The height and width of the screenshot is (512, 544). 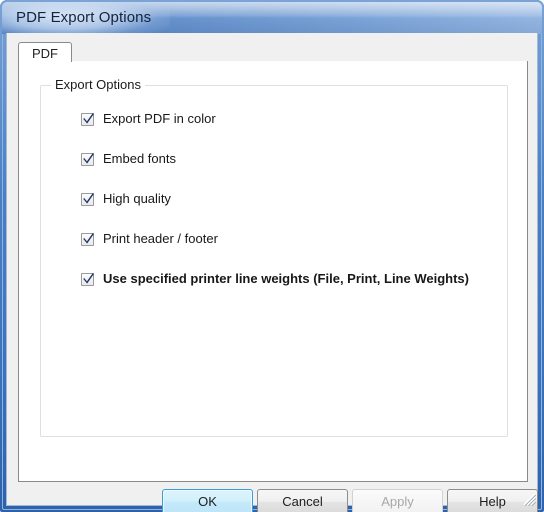 I want to click on tab-selected-connector, so click(x=47, y=63).